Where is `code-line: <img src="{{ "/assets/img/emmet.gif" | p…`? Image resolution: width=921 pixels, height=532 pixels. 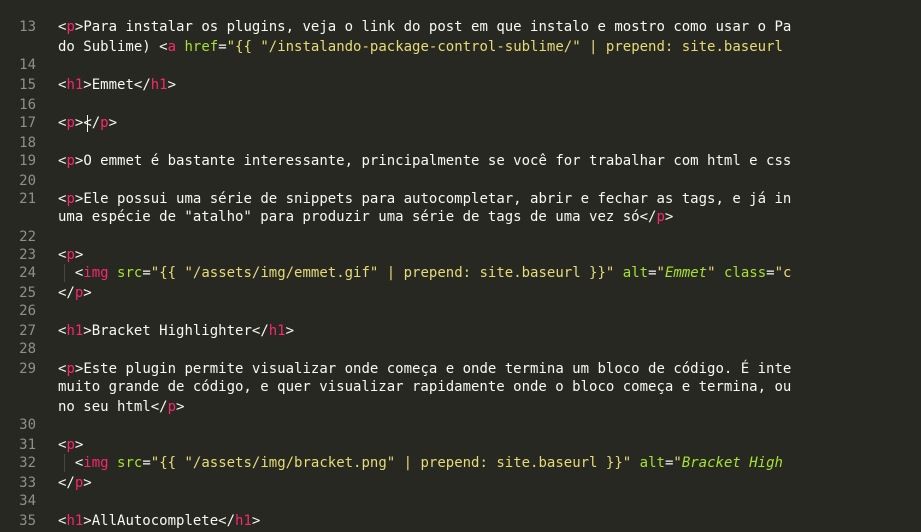 code-line: <img src="{{ "/assets/img/emmet.gif" | p… is located at coordinates (425, 273).